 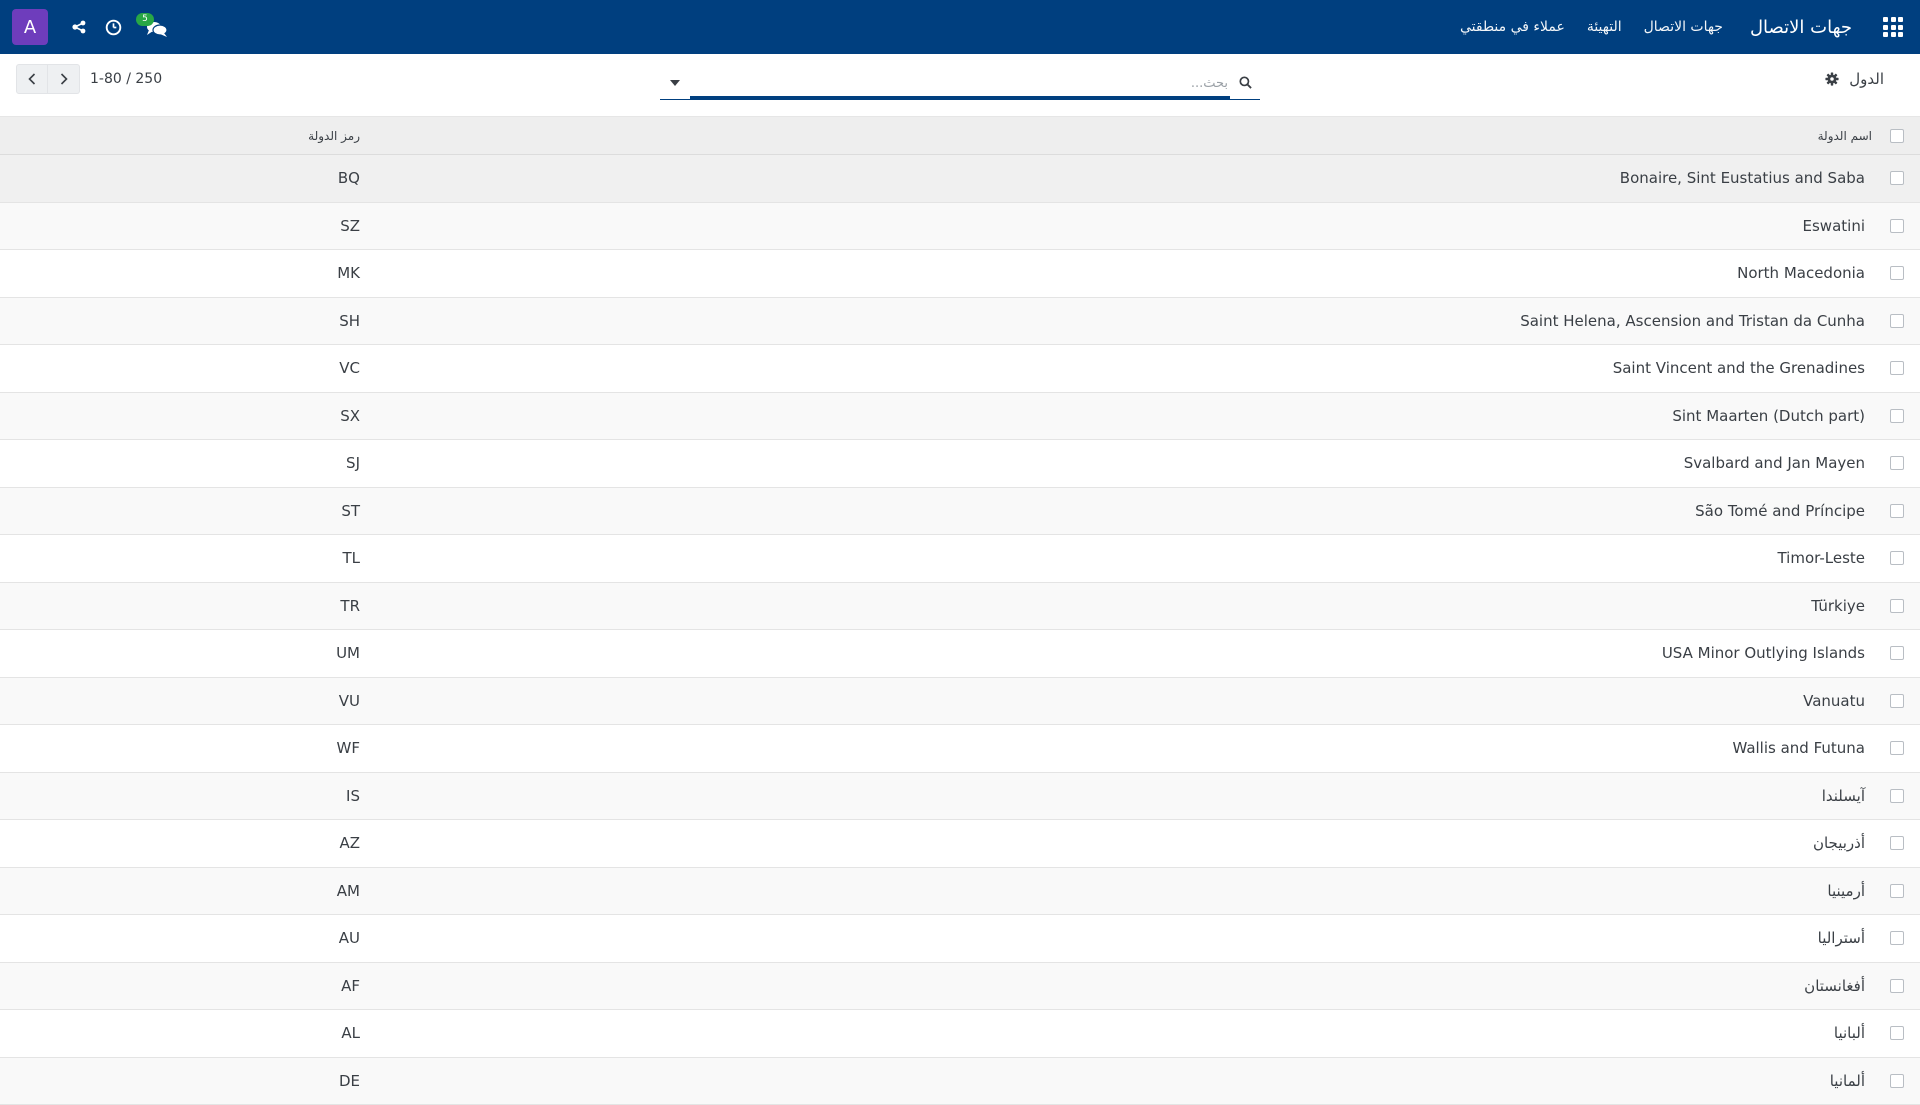 I want to click on country-name-cell: أفغانستان, so click(x=1834, y=986).